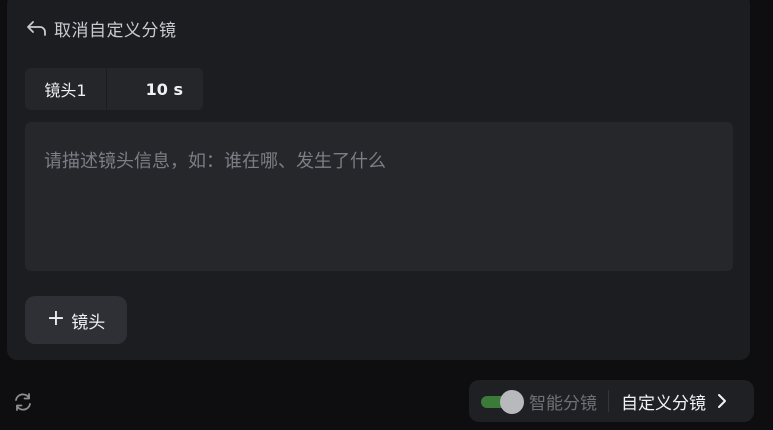  I want to click on smart-split-toggle, so click(502, 402).